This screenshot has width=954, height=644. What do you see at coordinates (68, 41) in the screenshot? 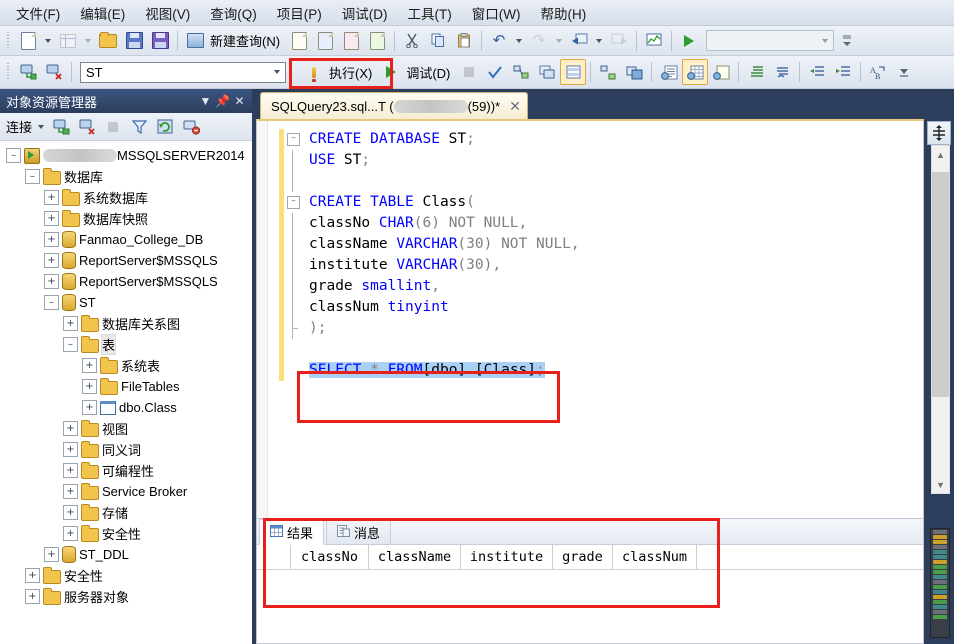
I see `new-table-icon` at bounding box center [68, 41].